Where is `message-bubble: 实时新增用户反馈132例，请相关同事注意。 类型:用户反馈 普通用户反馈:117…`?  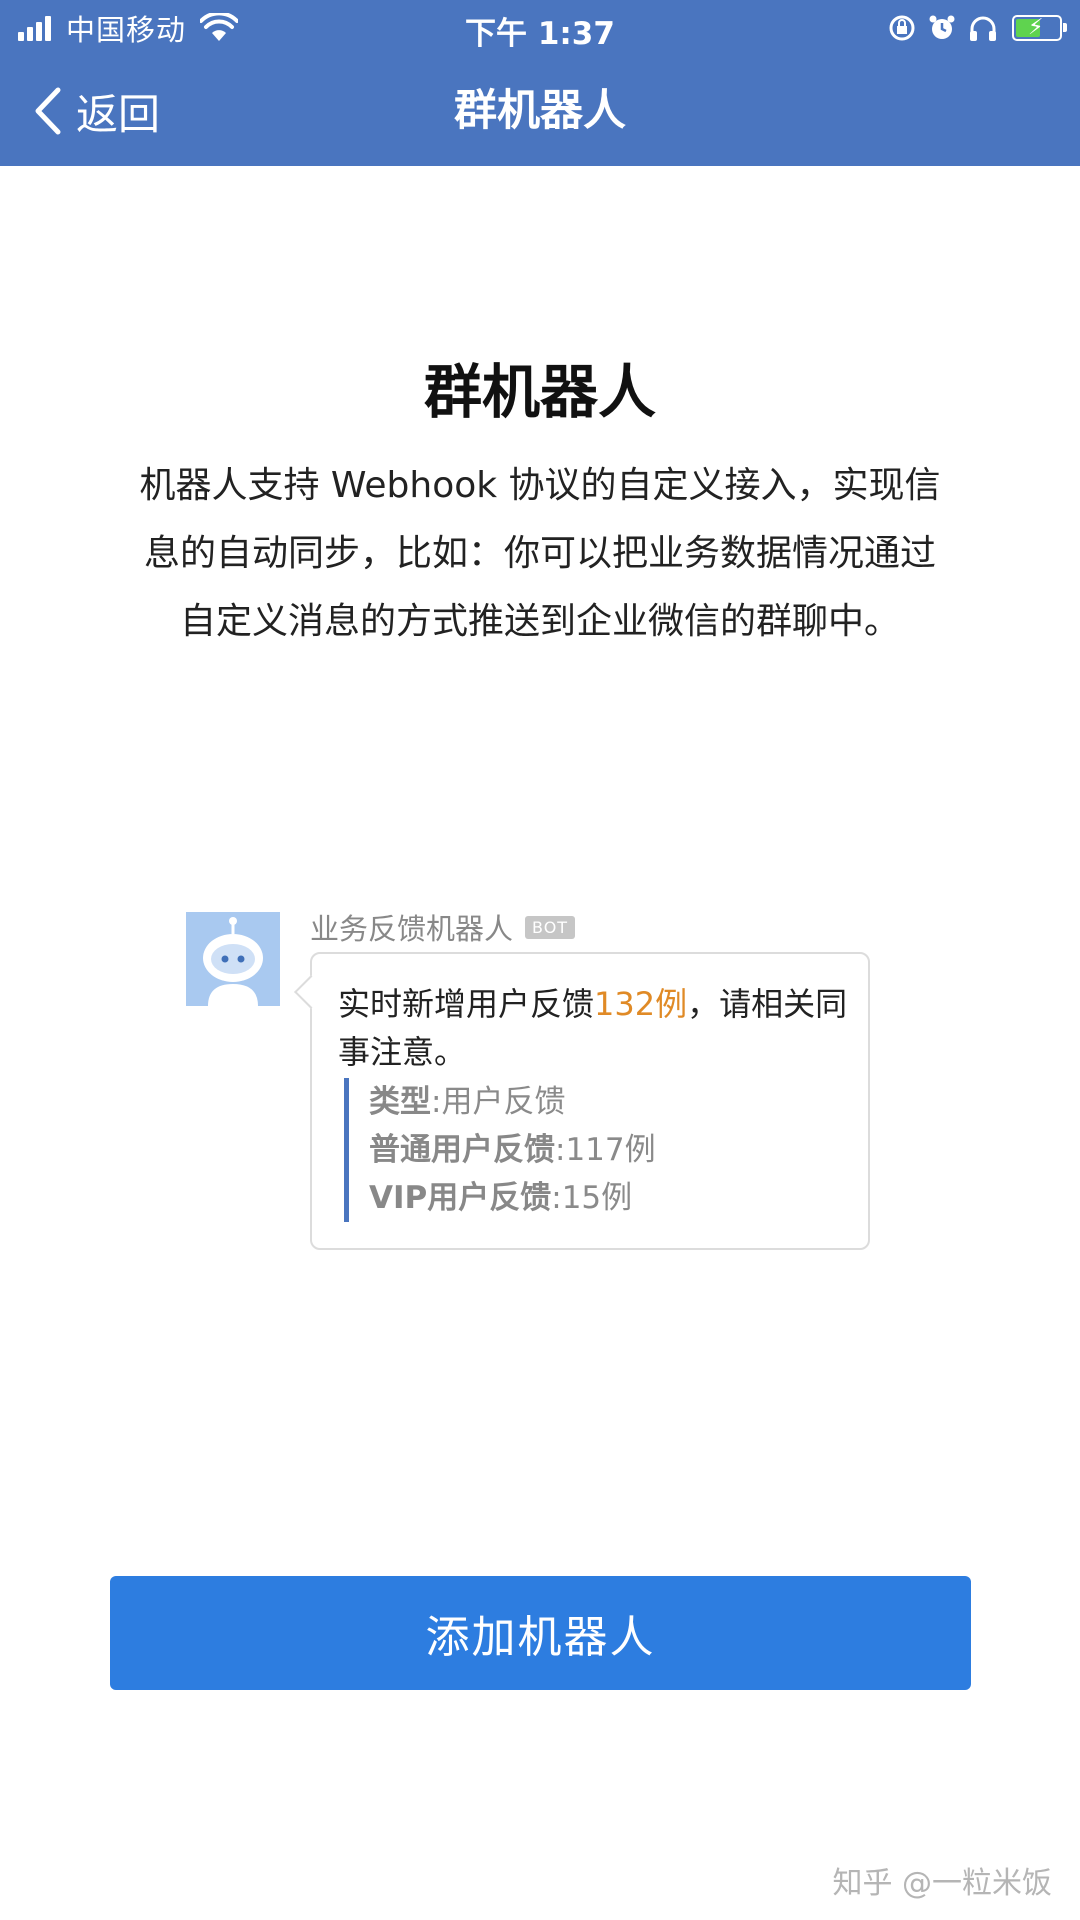
message-bubble: 实时新增用户反馈132例，请相关同事注意。 类型:用户反馈 普通用户反馈:117… is located at coordinates (590, 1101).